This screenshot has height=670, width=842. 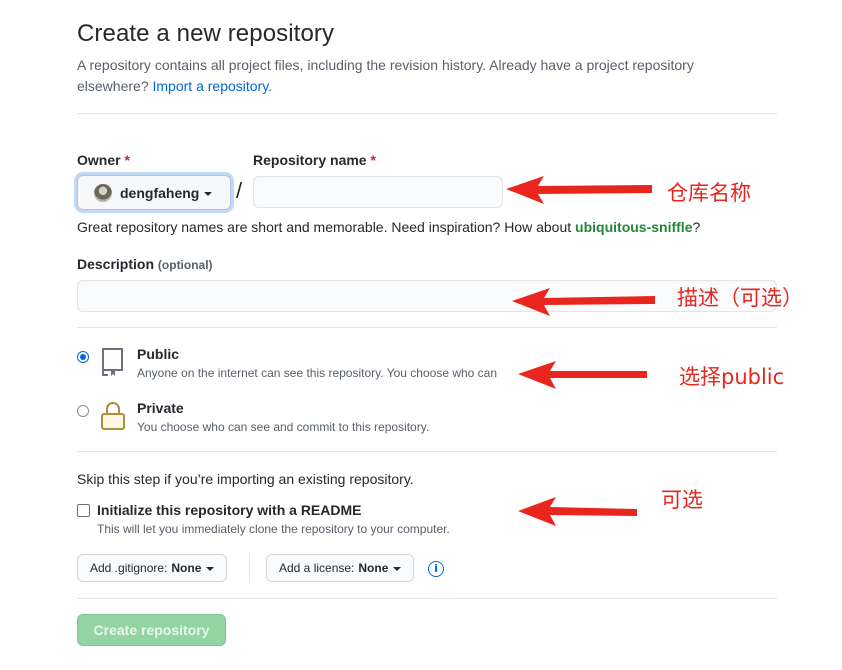 I want to click on annotation-description: 描述（可选）, so click(x=740, y=298).